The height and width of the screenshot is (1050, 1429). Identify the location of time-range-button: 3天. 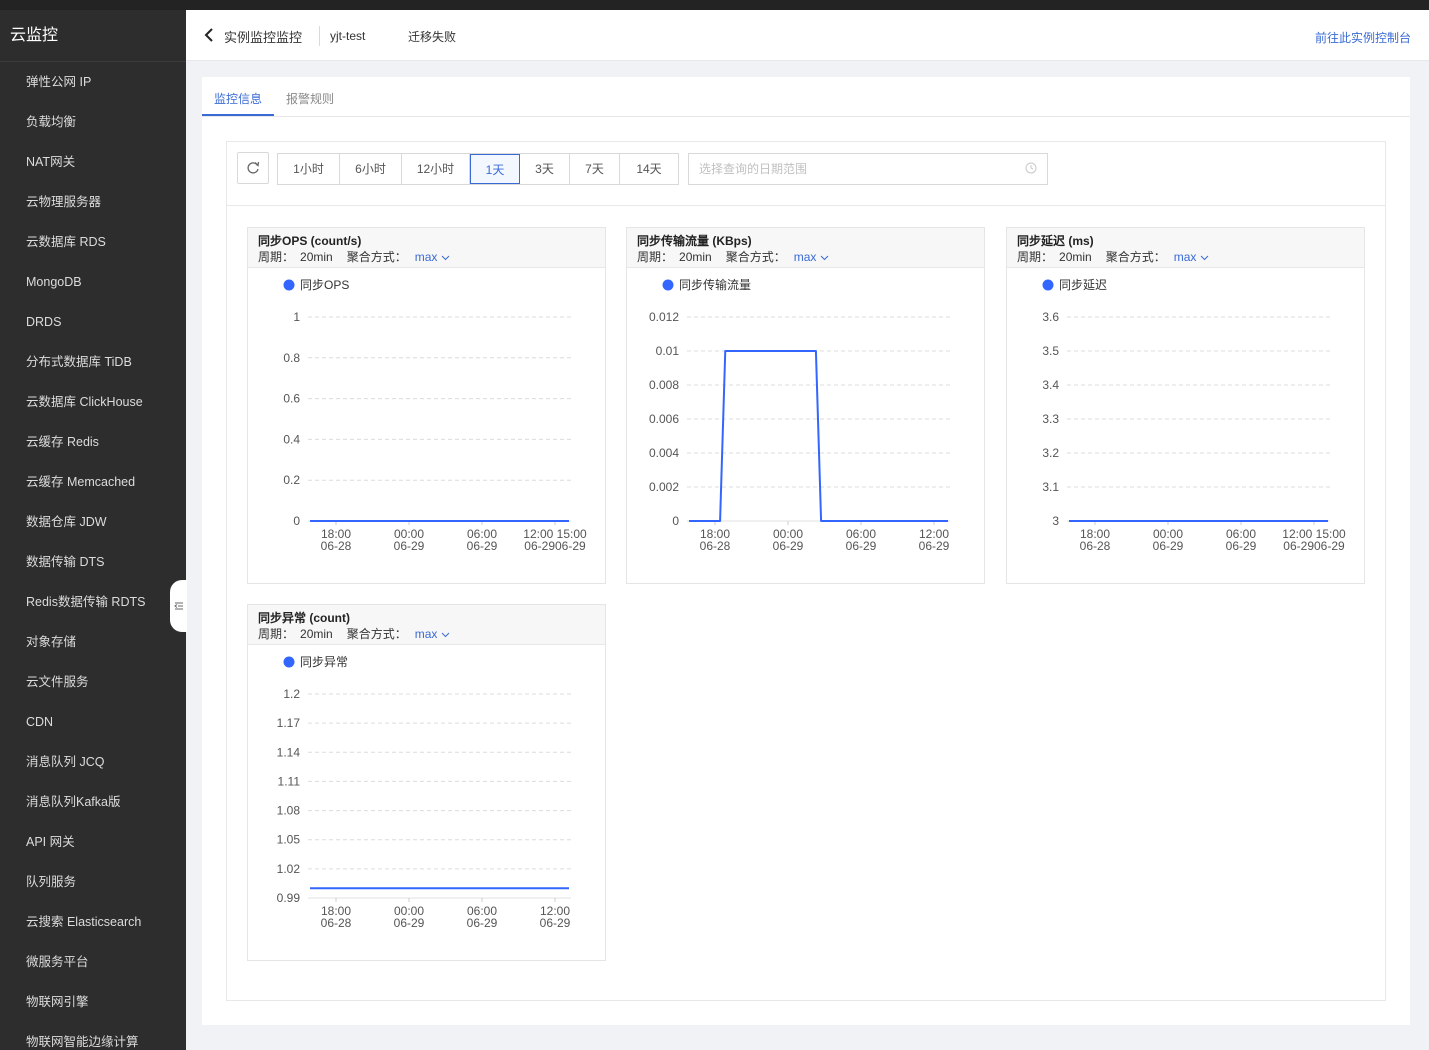
(545, 169).